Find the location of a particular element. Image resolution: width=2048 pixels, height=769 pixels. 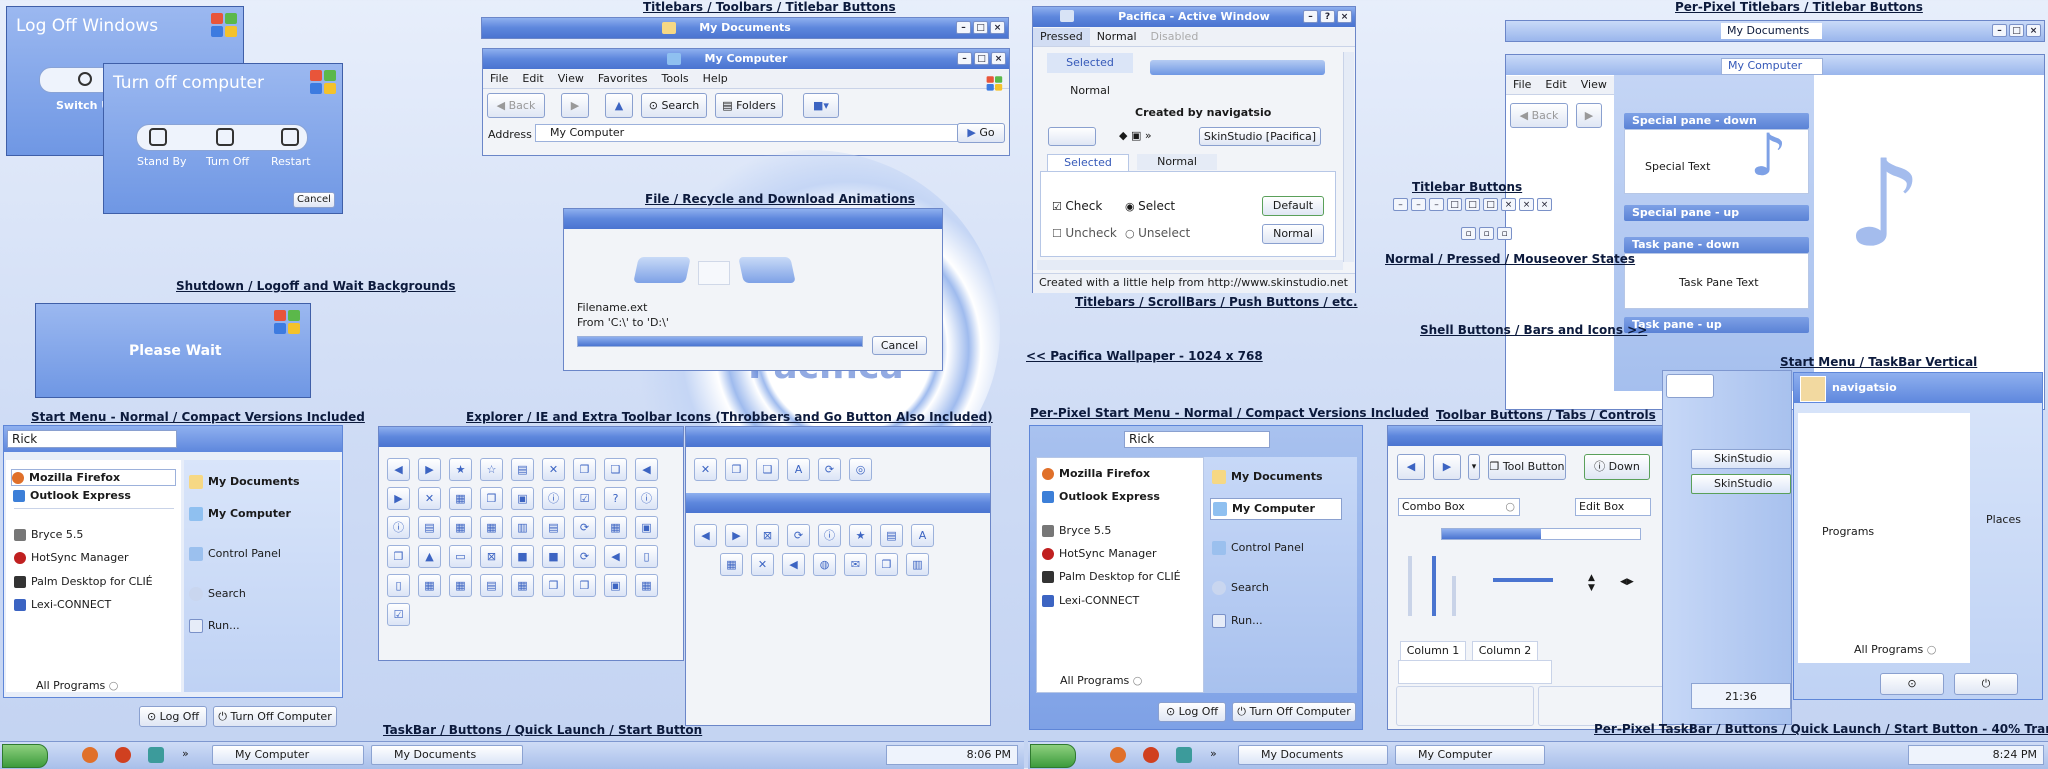

info-icon: ⓘ is located at coordinates (553, 498).